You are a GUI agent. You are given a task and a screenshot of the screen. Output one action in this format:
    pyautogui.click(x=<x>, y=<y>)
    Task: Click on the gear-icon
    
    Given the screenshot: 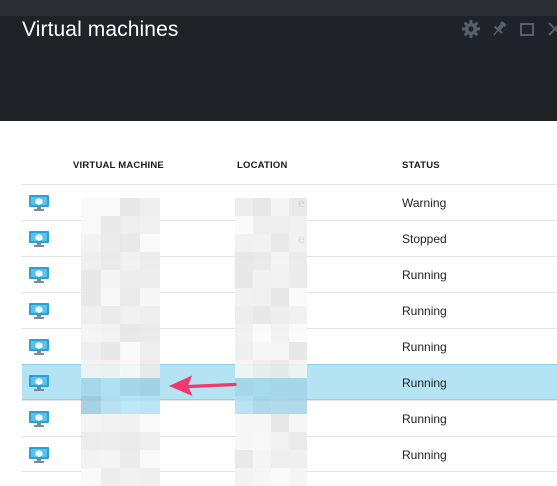 What is the action you would take?
    pyautogui.click(x=471, y=29)
    